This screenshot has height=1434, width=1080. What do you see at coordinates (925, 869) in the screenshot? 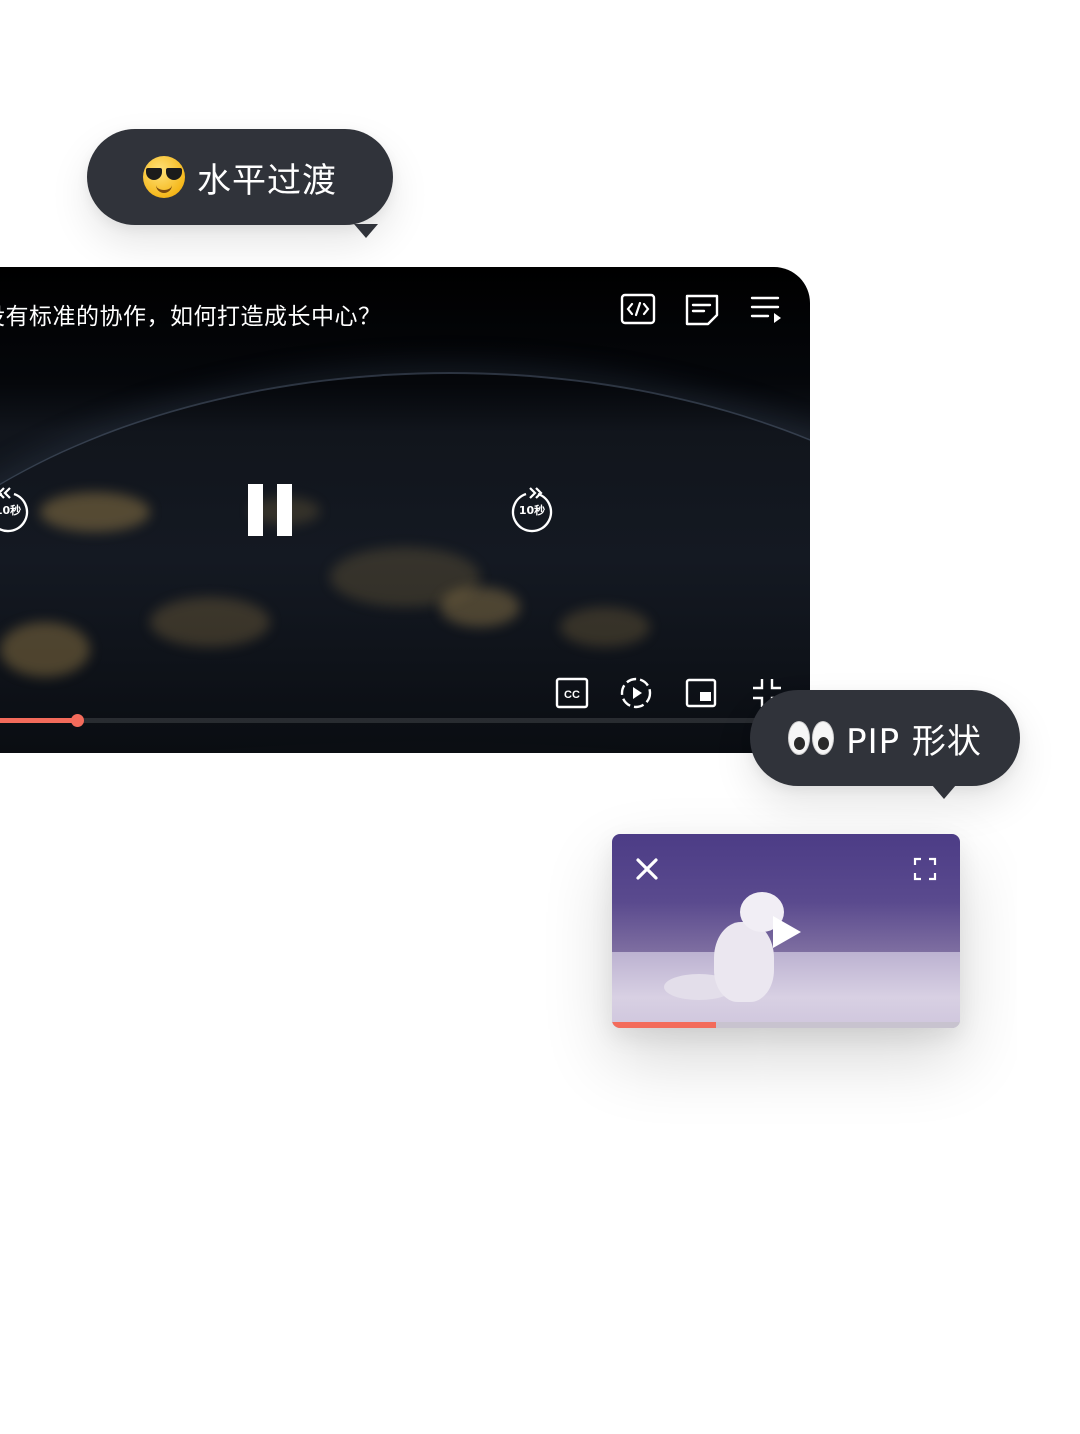
I see `expand-icon` at bounding box center [925, 869].